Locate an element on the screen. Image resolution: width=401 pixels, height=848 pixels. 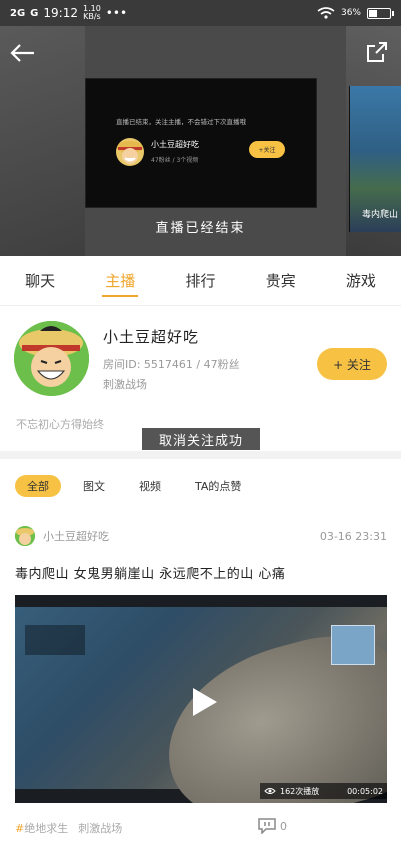
carrier-indicator: G is located at coordinates (34, 13).